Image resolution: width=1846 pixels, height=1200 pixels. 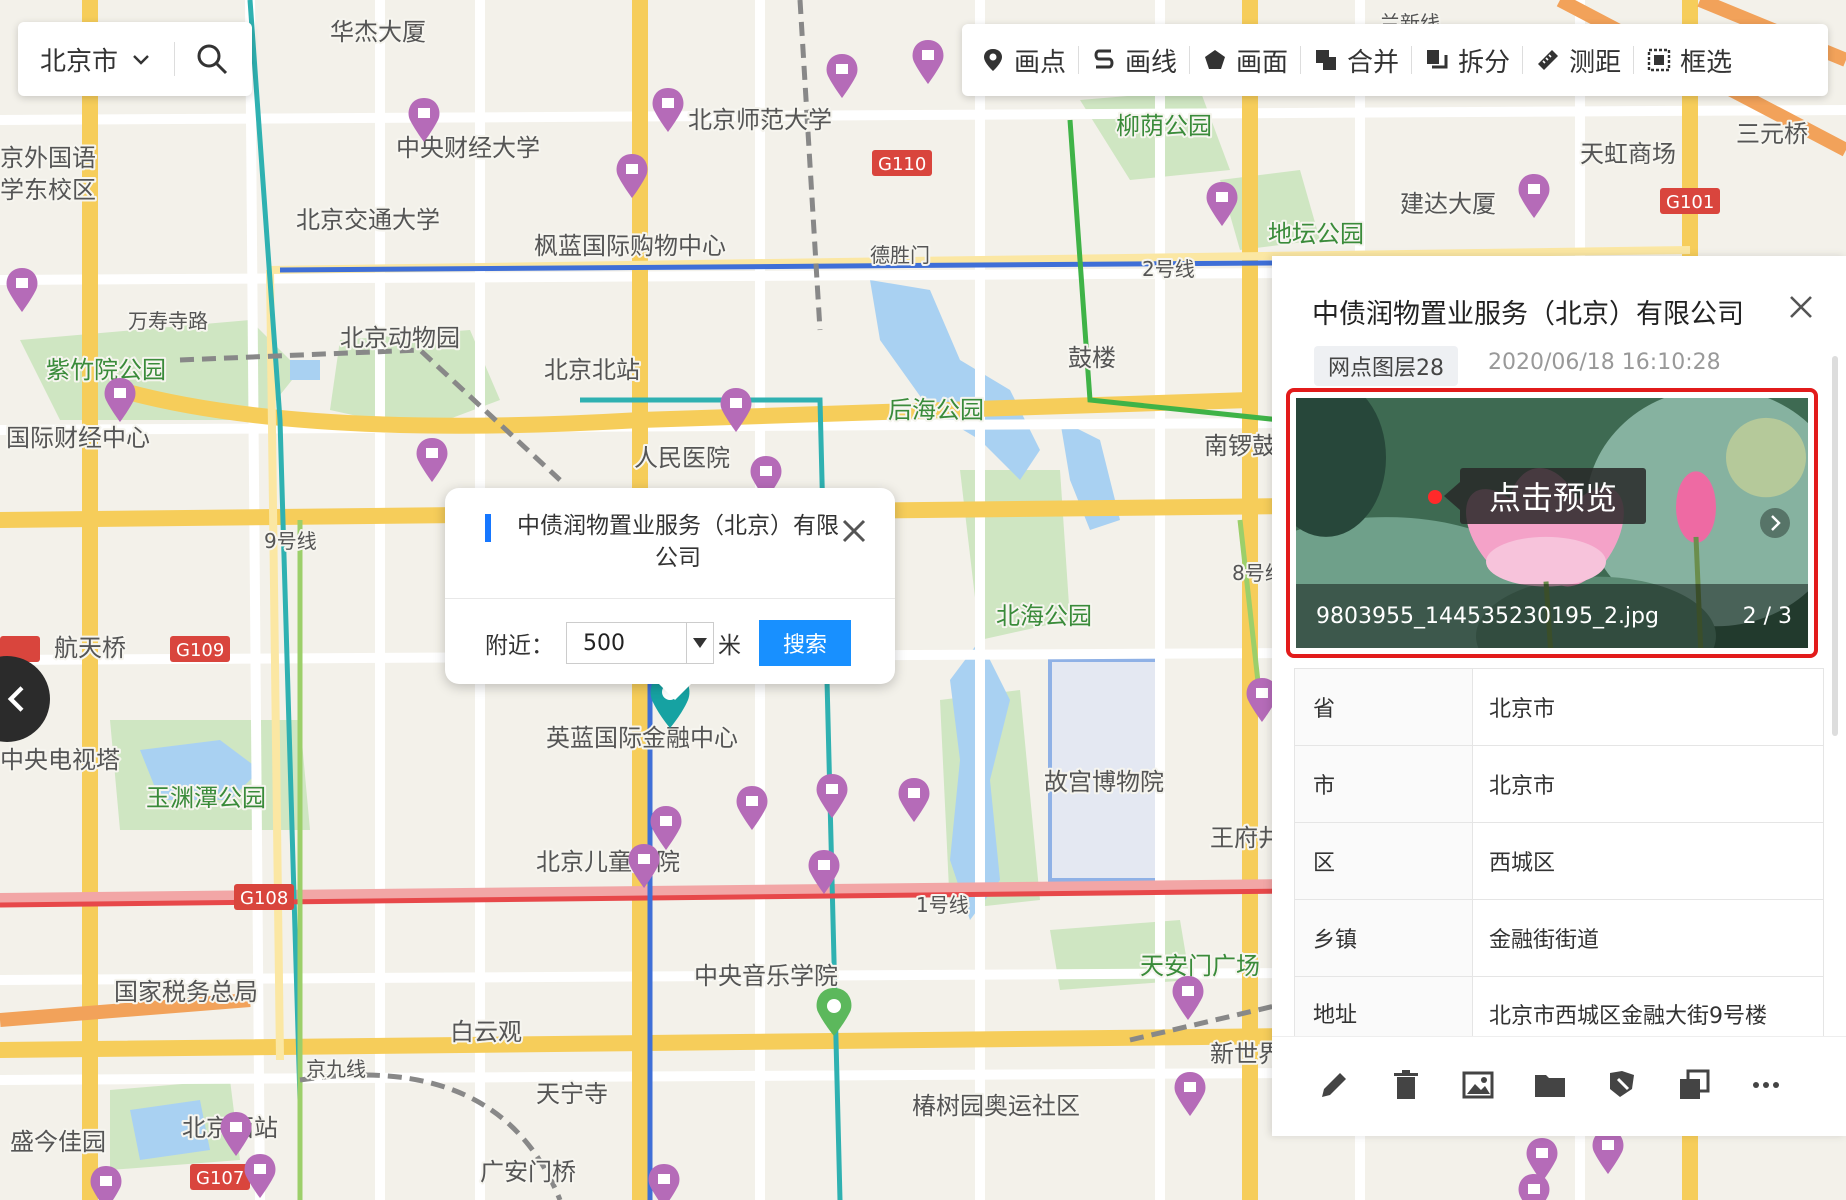 What do you see at coordinates (699, 643) in the screenshot?
I see `caret-down-icon` at bounding box center [699, 643].